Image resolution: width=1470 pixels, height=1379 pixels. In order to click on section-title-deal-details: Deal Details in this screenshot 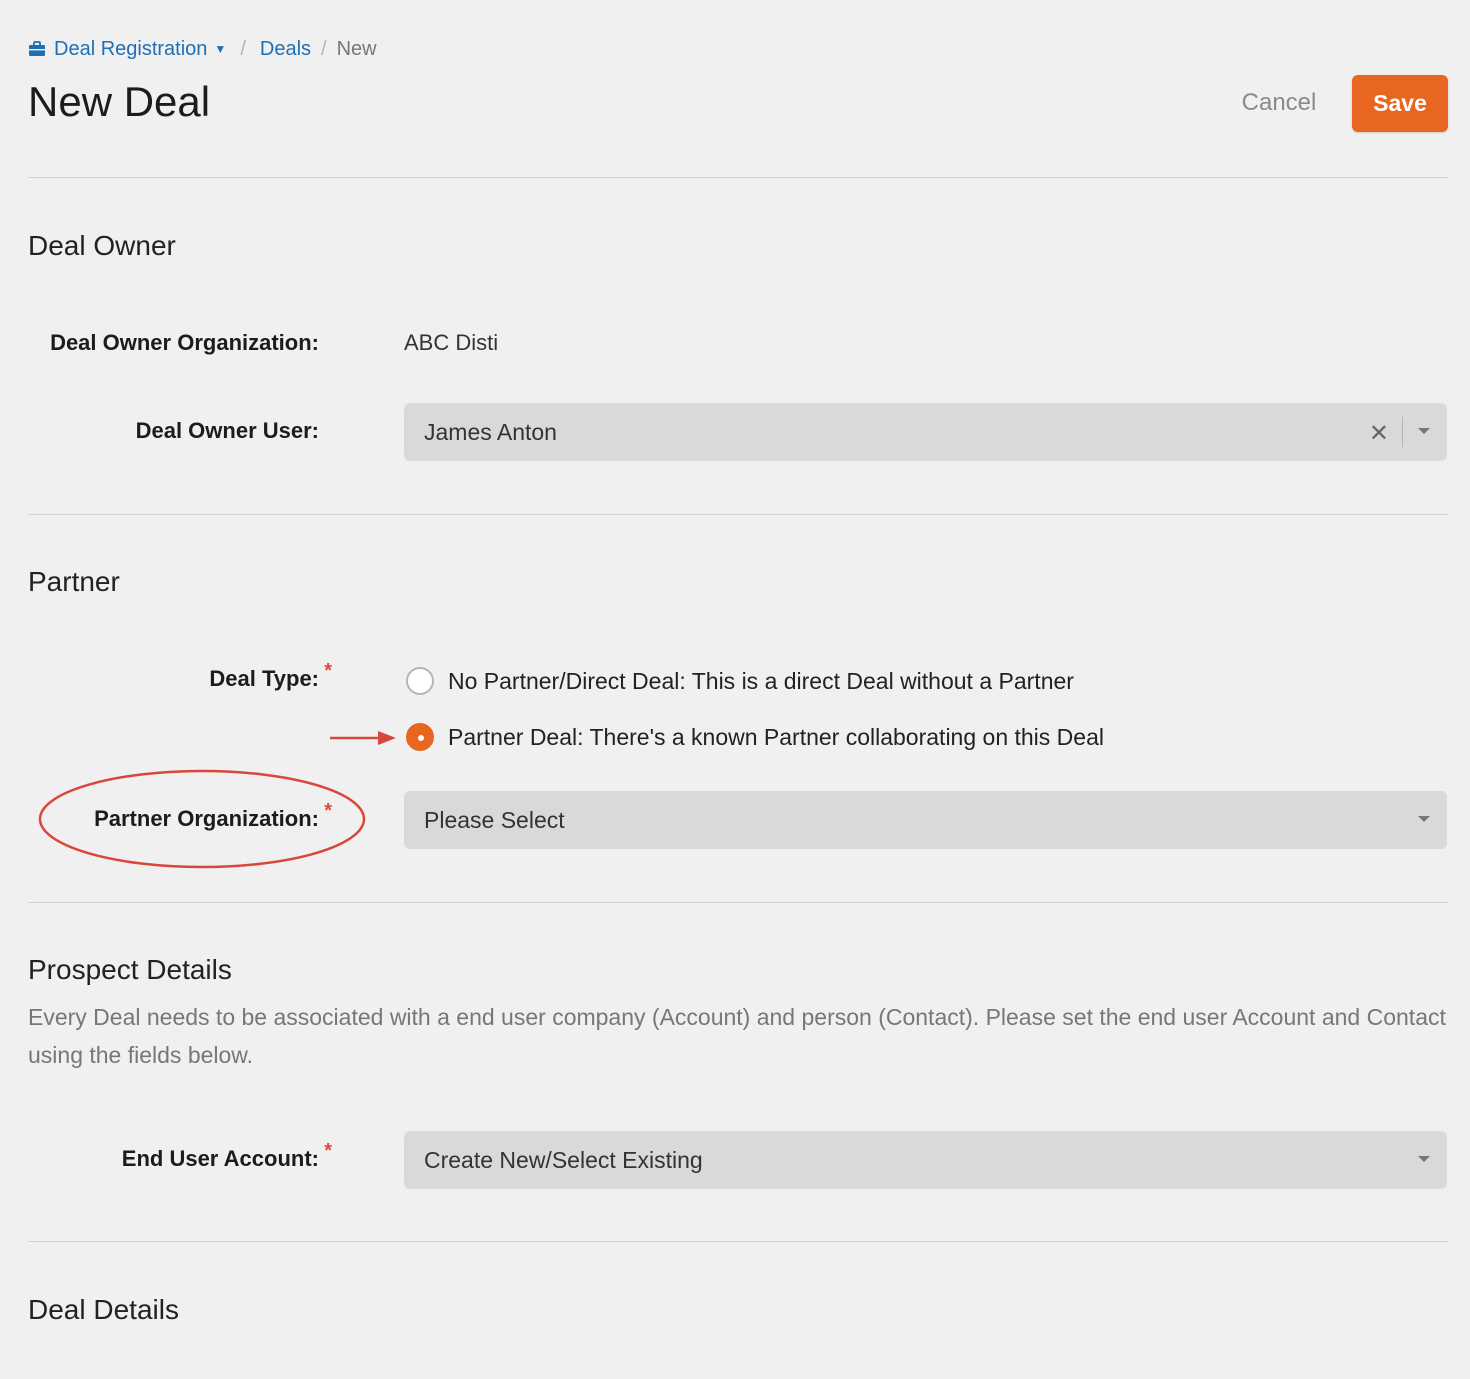, I will do `click(103, 1309)`.